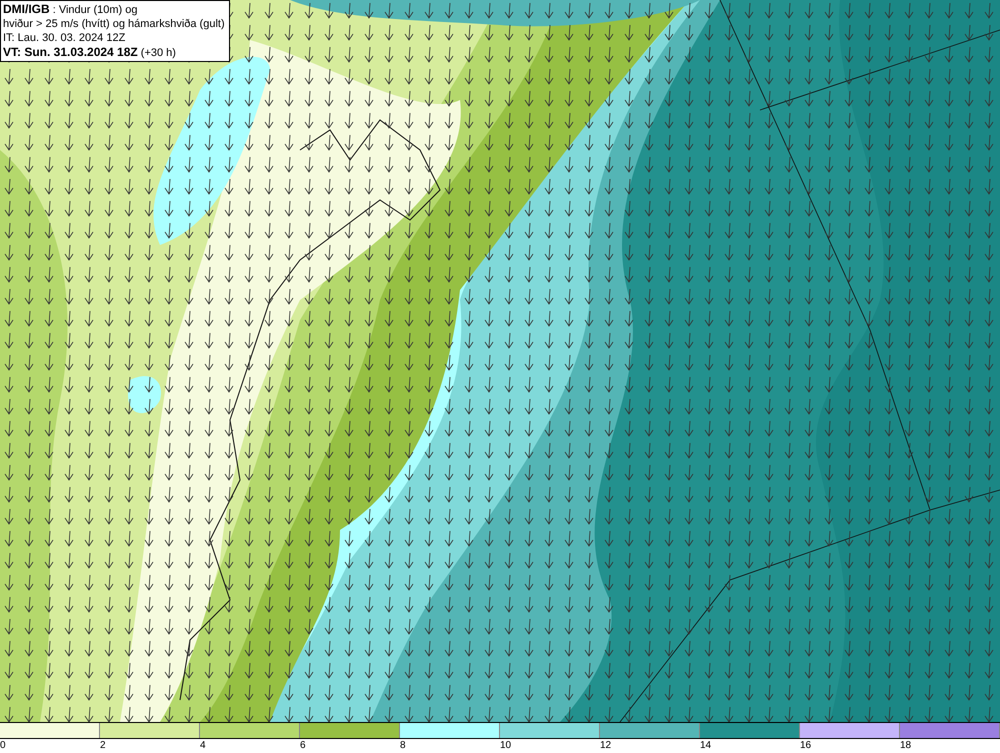 Image resolution: width=1000 pixels, height=753 pixels. Describe the element at coordinates (303, 746) in the screenshot. I see `legend-tick-label: 6` at that location.